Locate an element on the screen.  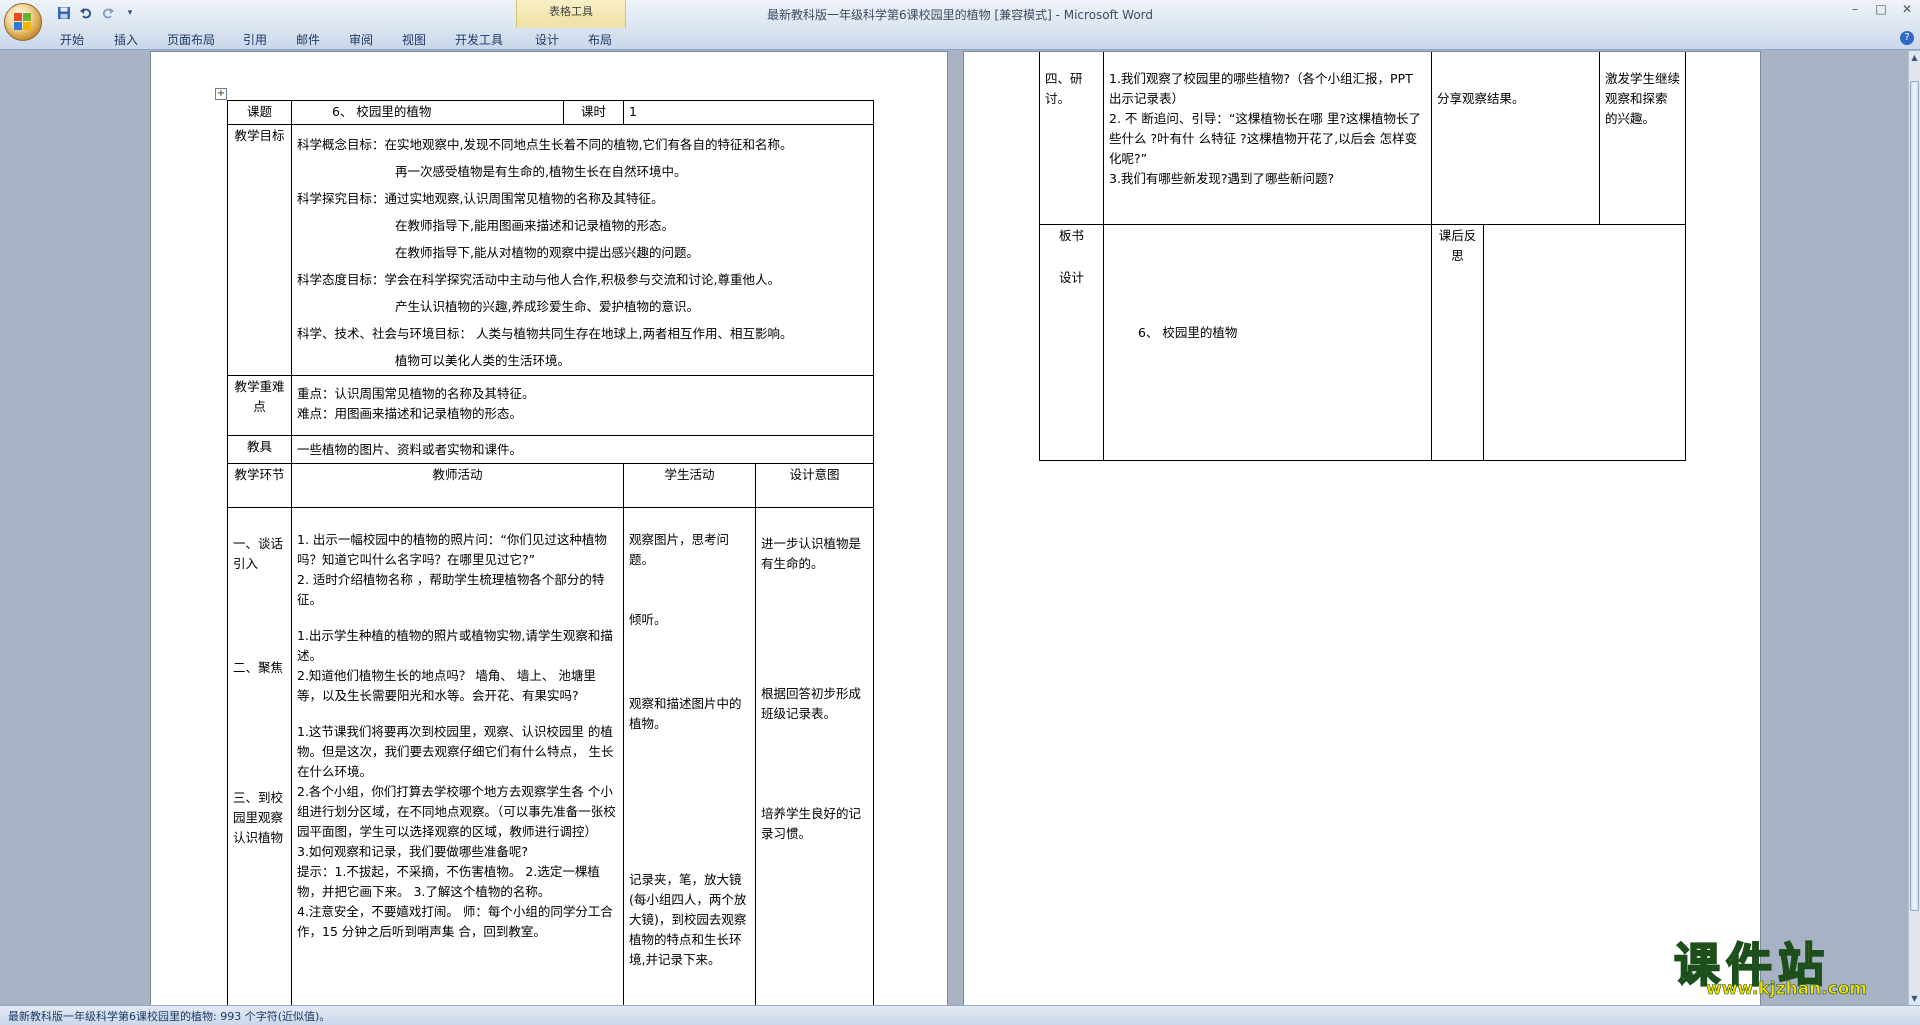
stage-item: 二、聚焦 is located at coordinates (258, 667).